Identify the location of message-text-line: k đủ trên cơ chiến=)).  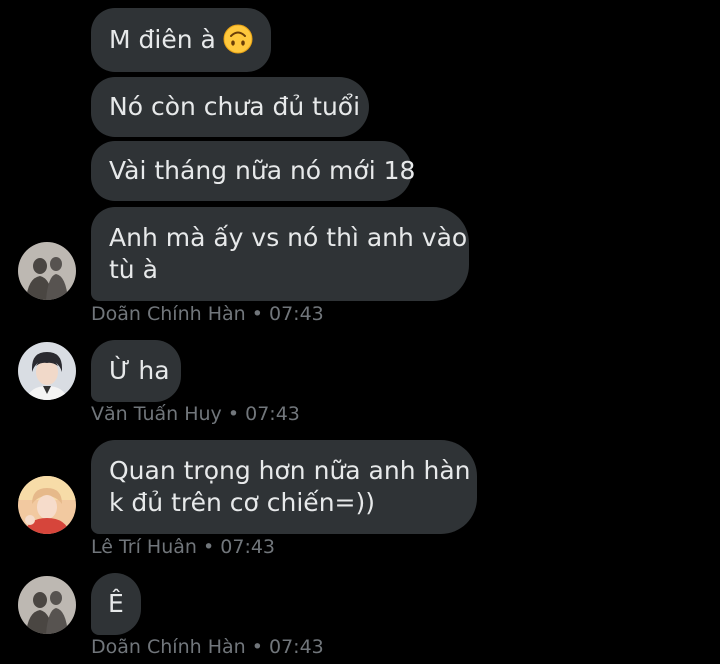
(242, 502).